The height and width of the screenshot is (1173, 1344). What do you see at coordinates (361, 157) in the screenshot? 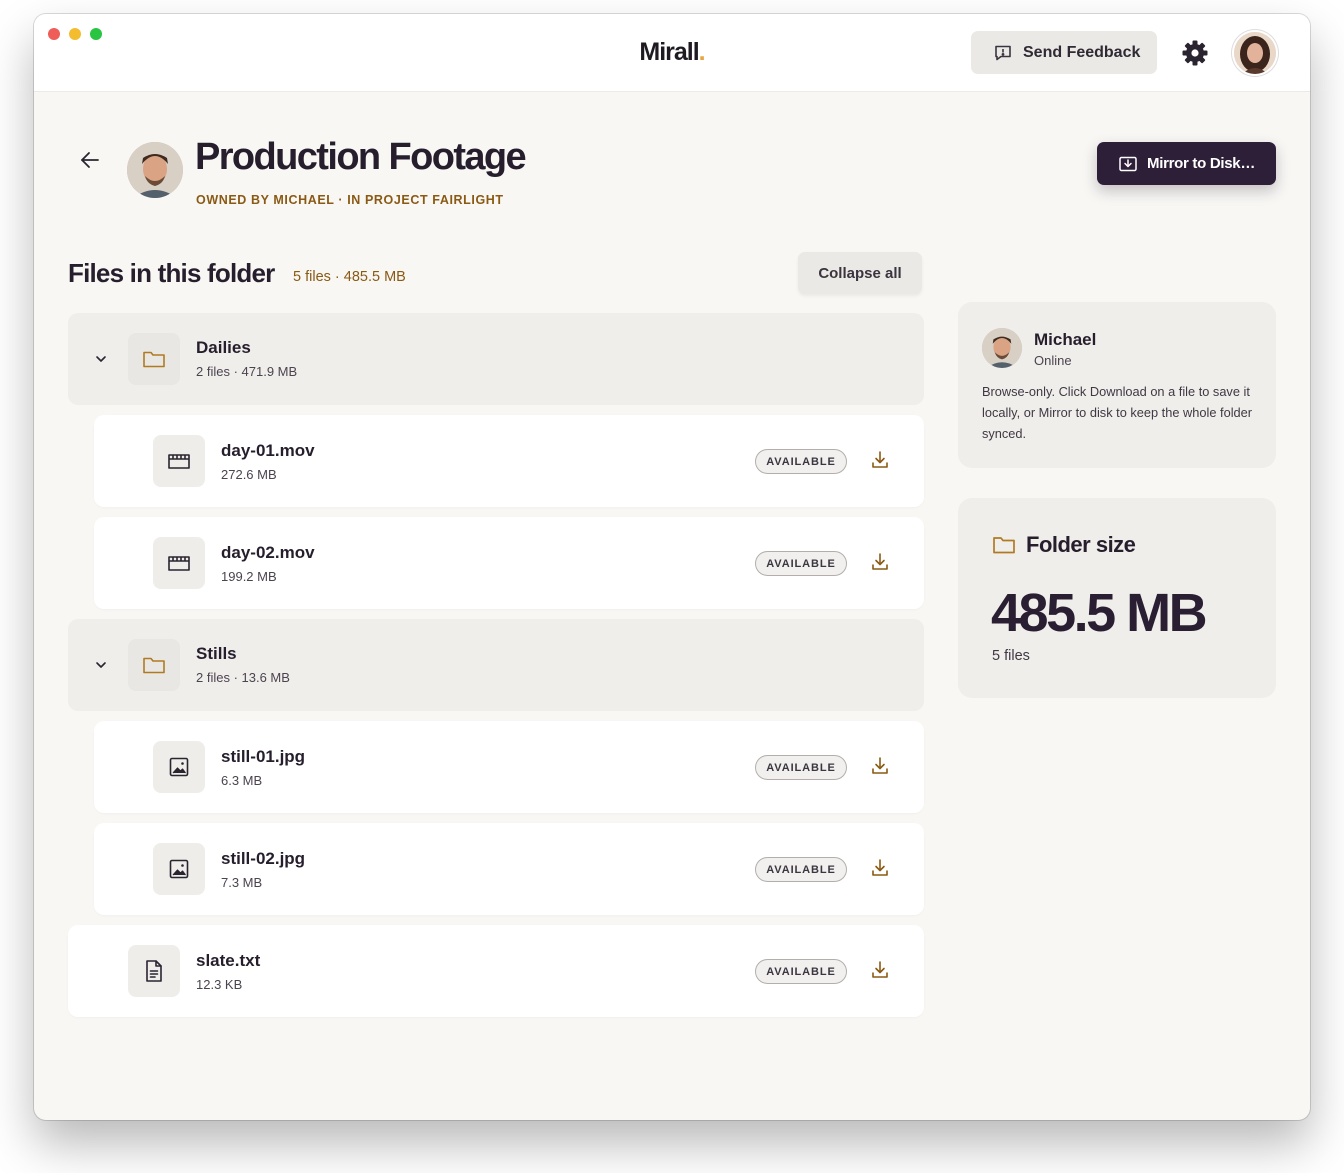
I see `page-title: Production Footage` at bounding box center [361, 157].